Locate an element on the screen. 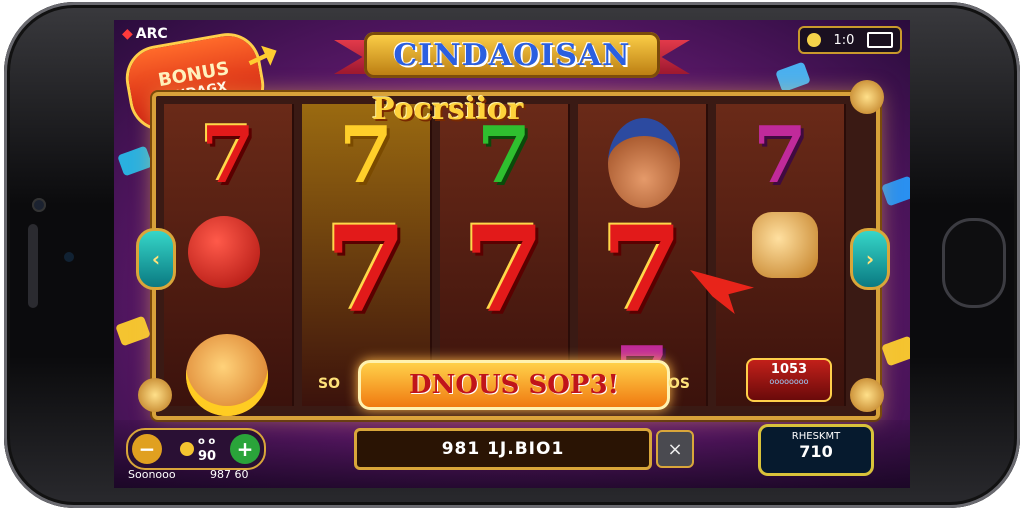 This screenshot has height=512, width=1024. win-label: oooooooo is located at coordinates (789, 381).